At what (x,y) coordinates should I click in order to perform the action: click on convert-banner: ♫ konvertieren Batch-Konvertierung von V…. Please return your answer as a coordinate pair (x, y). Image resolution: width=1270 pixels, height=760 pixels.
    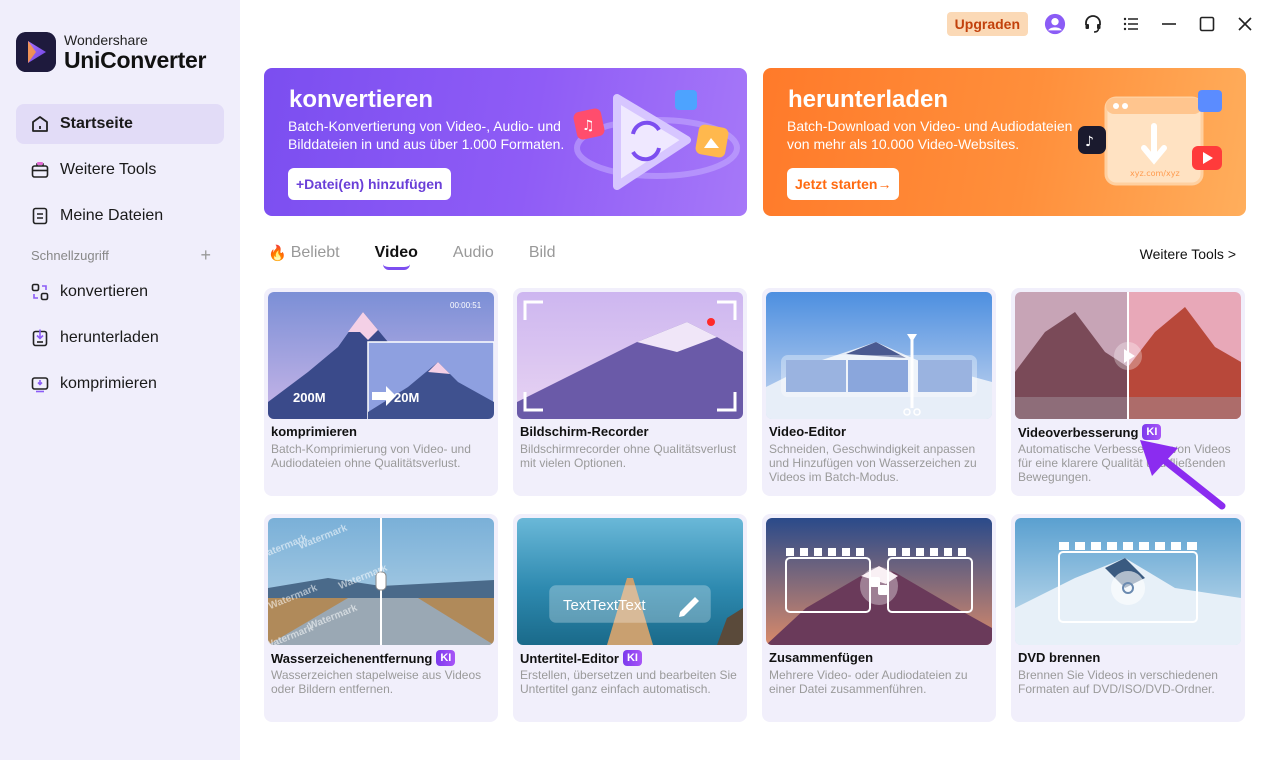
    Looking at the image, I should click on (505, 142).